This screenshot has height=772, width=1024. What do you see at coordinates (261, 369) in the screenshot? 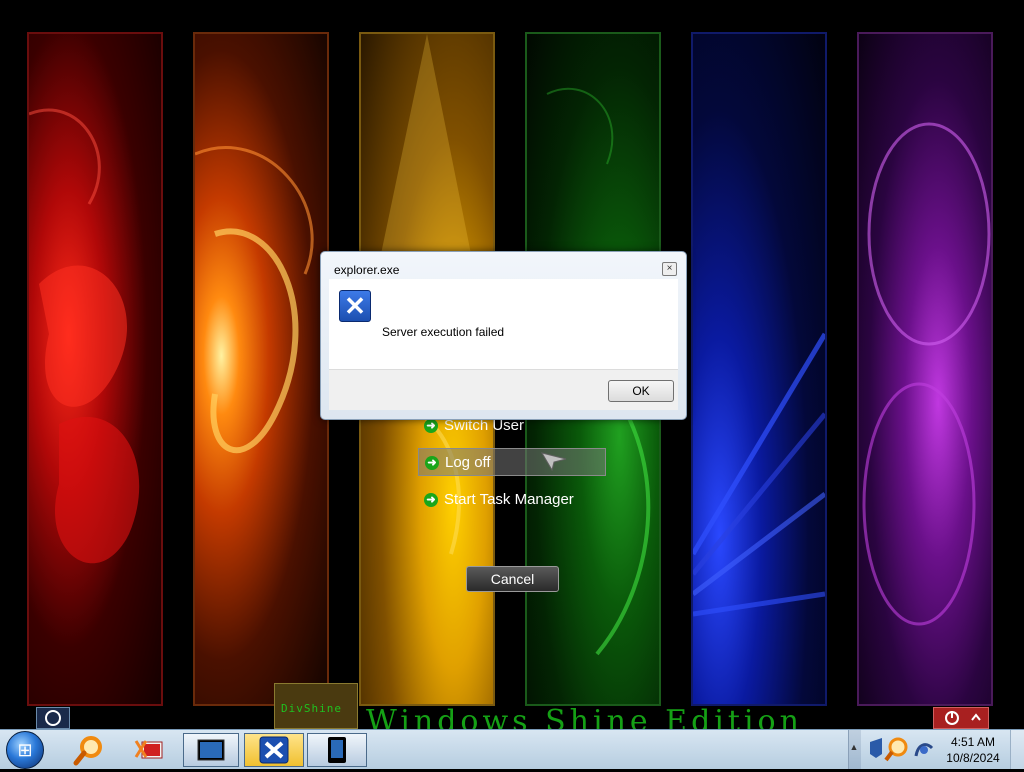
I see `wallpaper-panel-orange` at bounding box center [261, 369].